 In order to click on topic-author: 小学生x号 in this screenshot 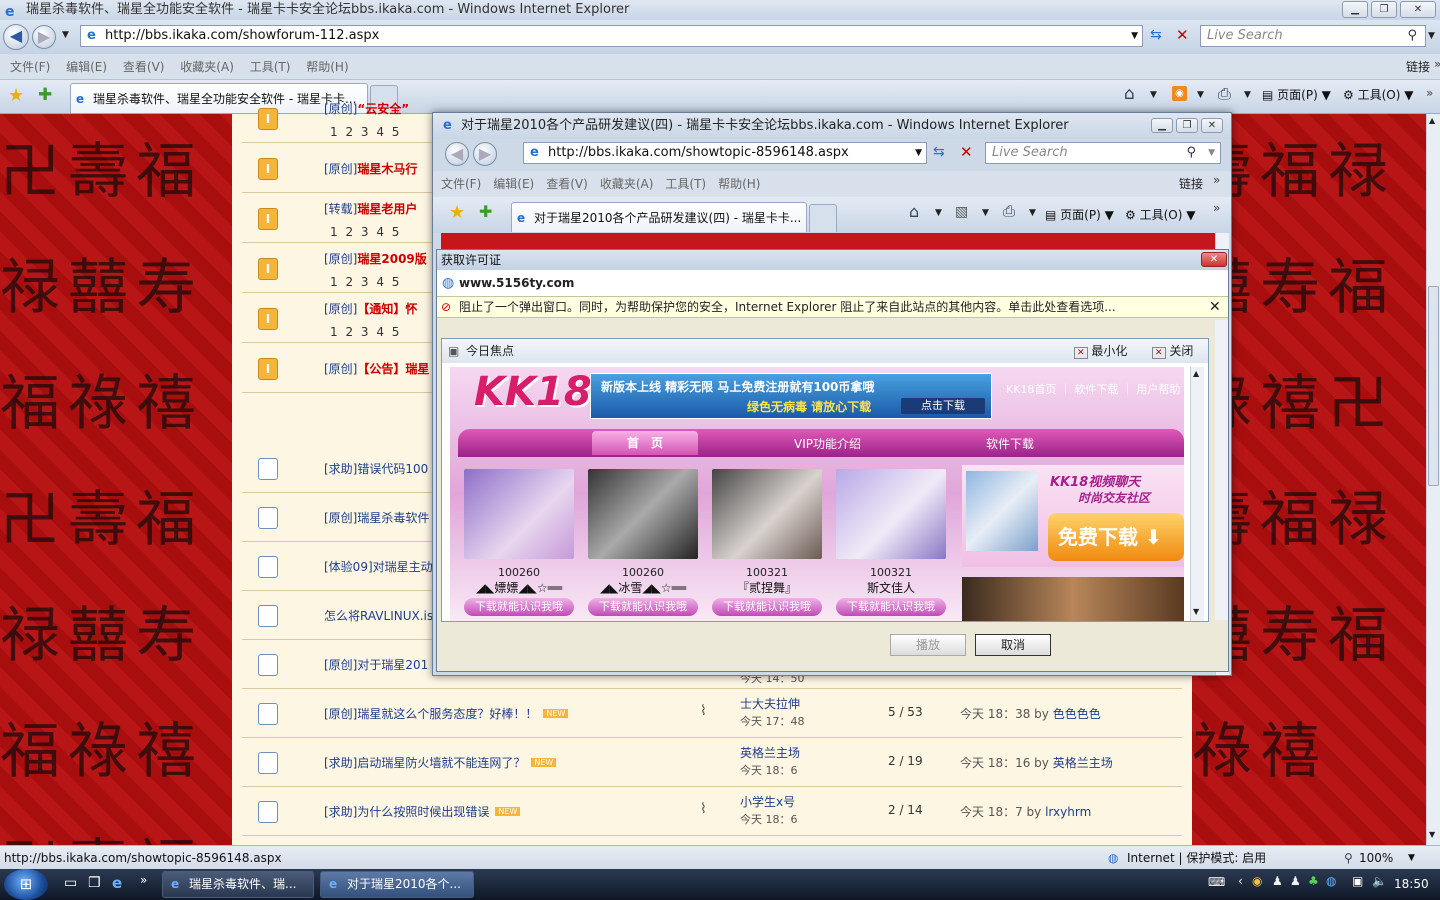, I will do `click(767, 801)`.